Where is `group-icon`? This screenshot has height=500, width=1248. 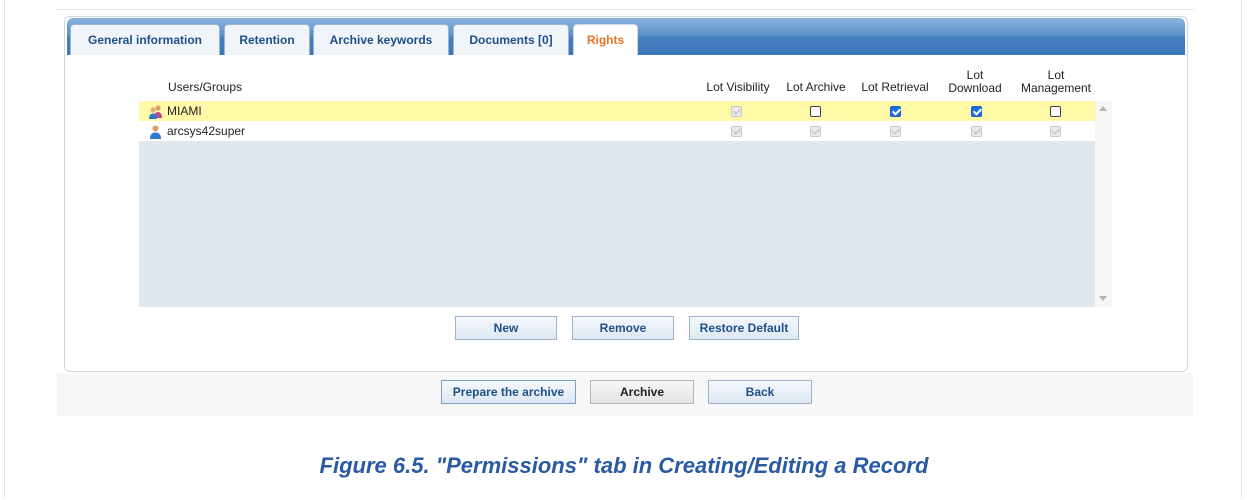
group-icon is located at coordinates (155, 112).